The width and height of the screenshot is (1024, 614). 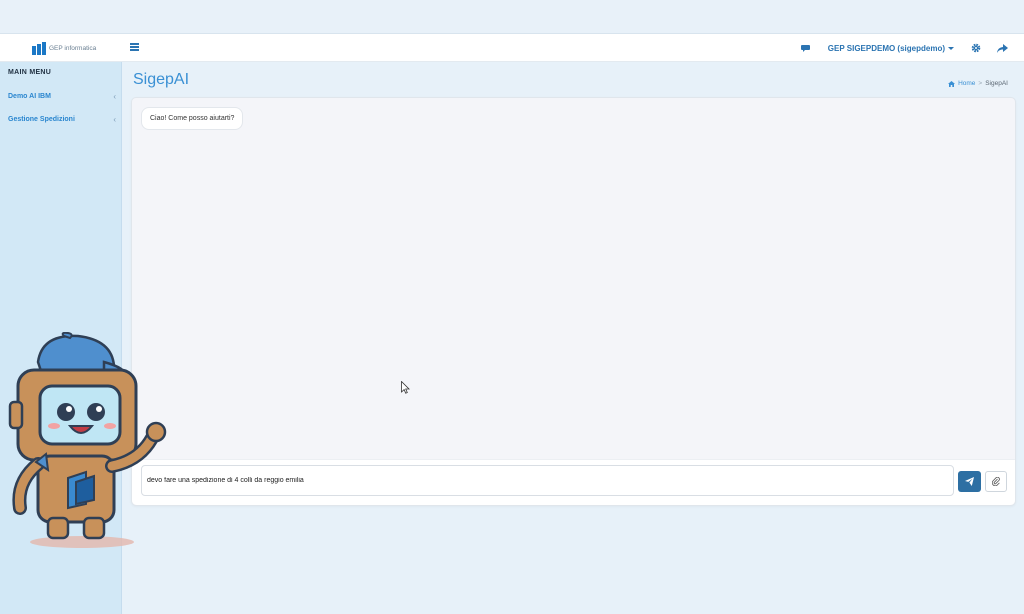 What do you see at coordinates (87, 440) in the screenshot?
I see `mascot-robot-image` at bounding box center [87, 440].